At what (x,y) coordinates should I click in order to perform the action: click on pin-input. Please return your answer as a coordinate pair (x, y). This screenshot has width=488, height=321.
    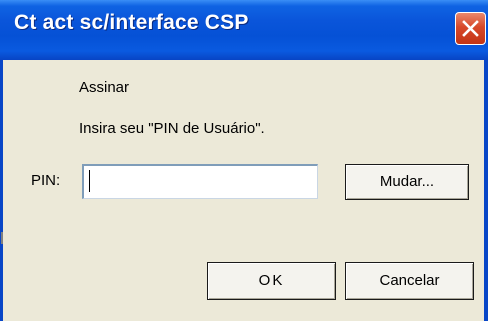
    Looking at the image, I should click on (200, 181).